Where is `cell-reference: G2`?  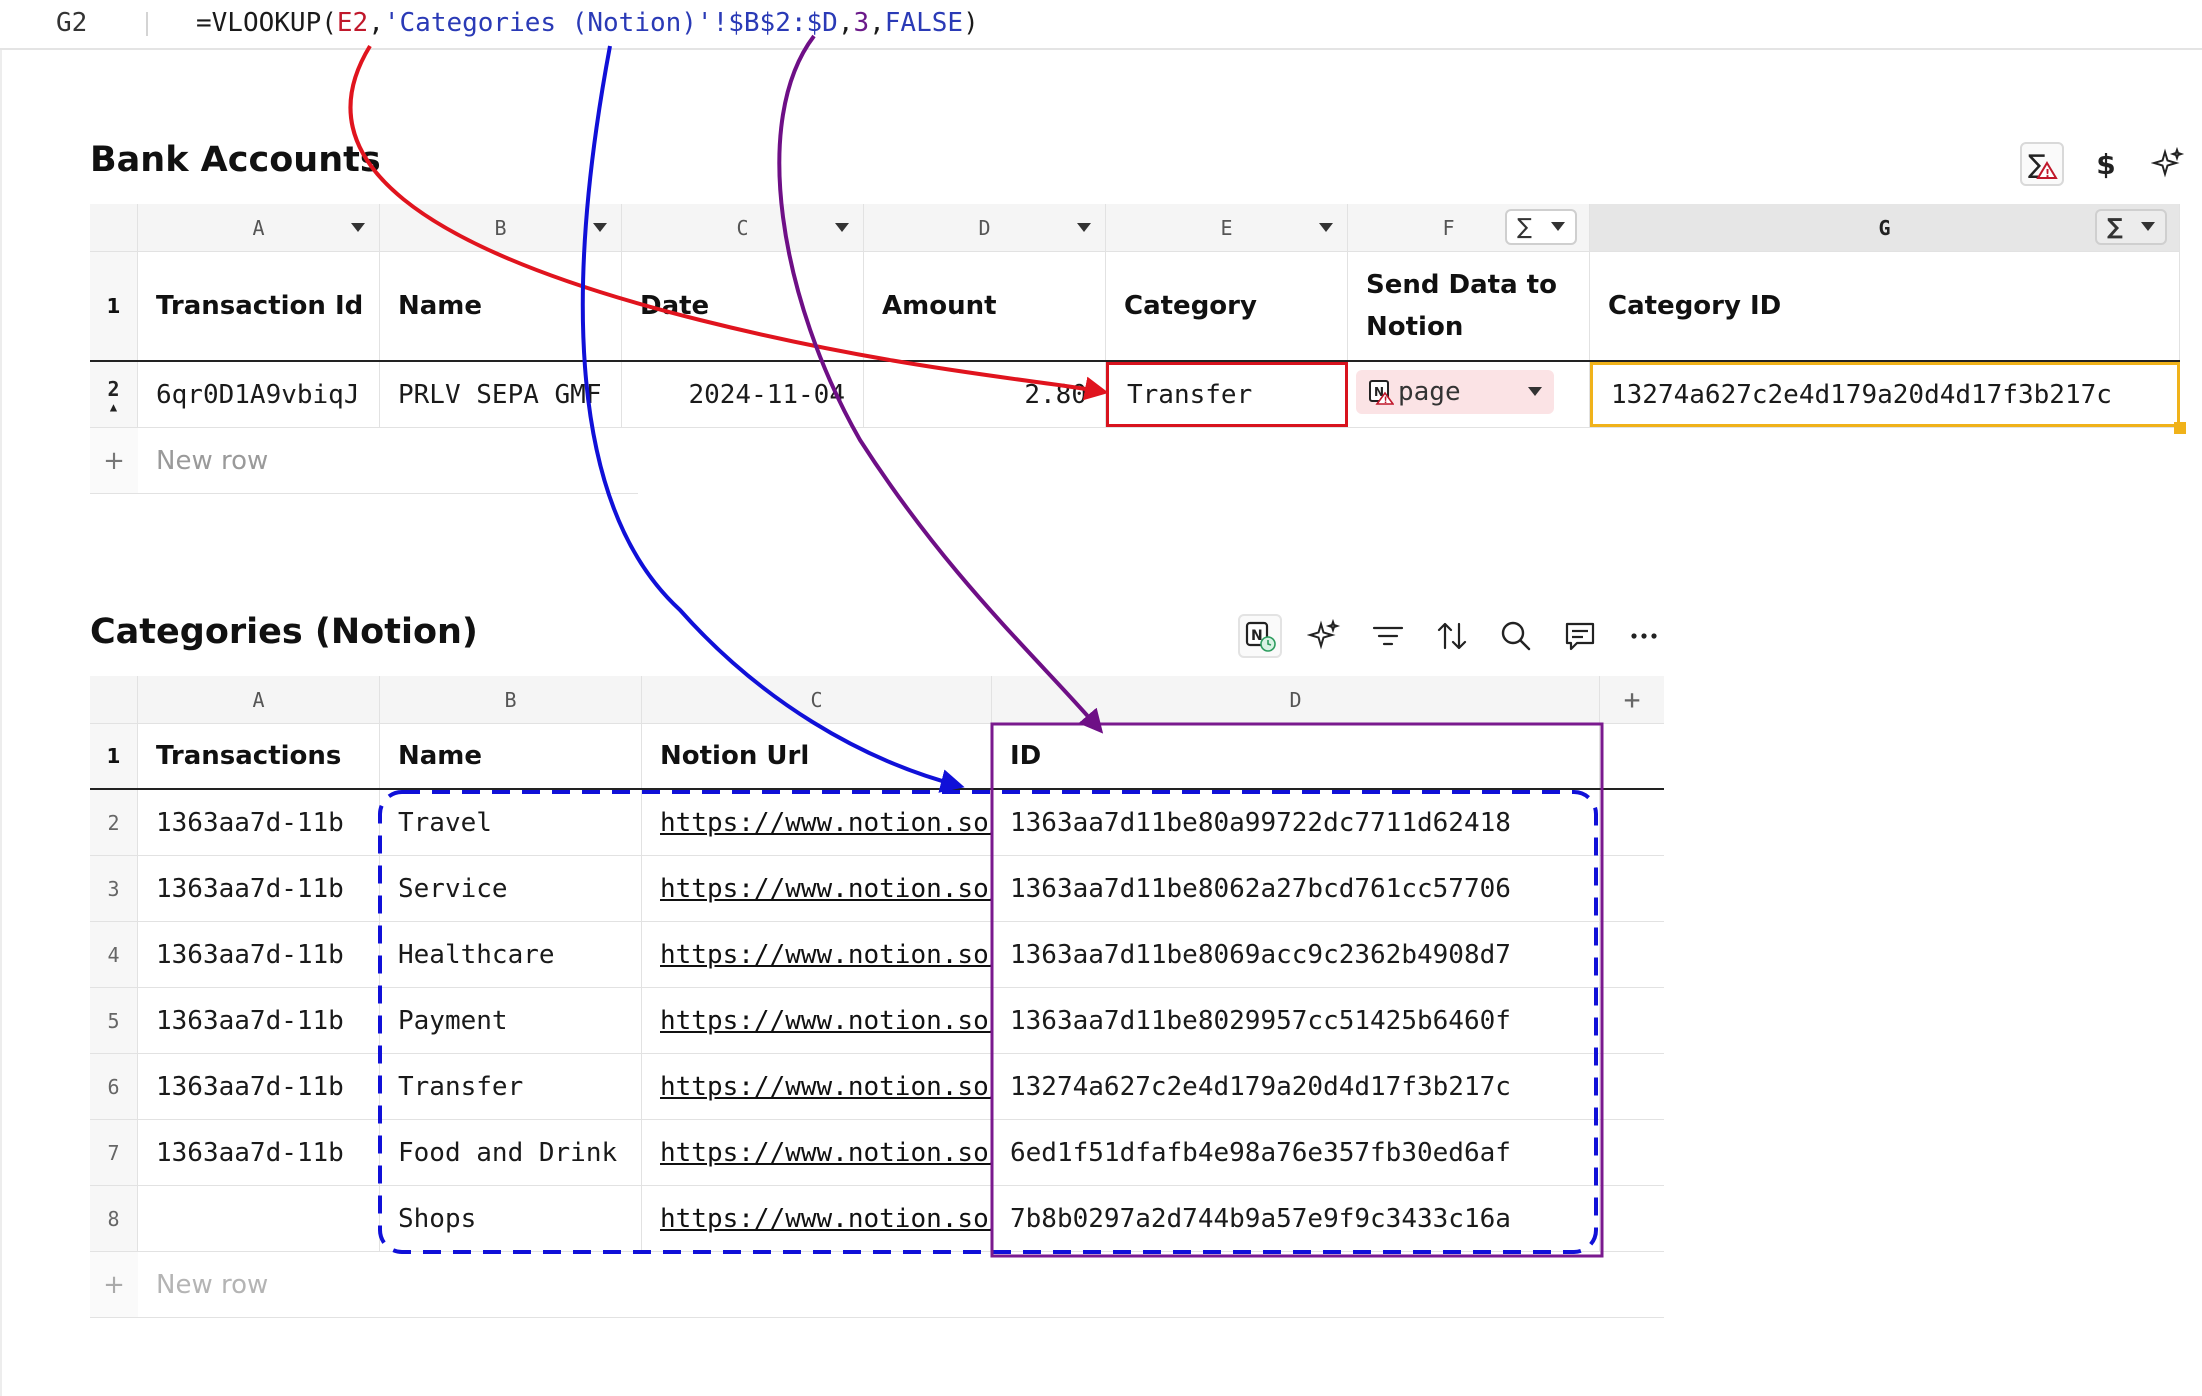 cell-reference: G2 is located at coordinates (71, 23).